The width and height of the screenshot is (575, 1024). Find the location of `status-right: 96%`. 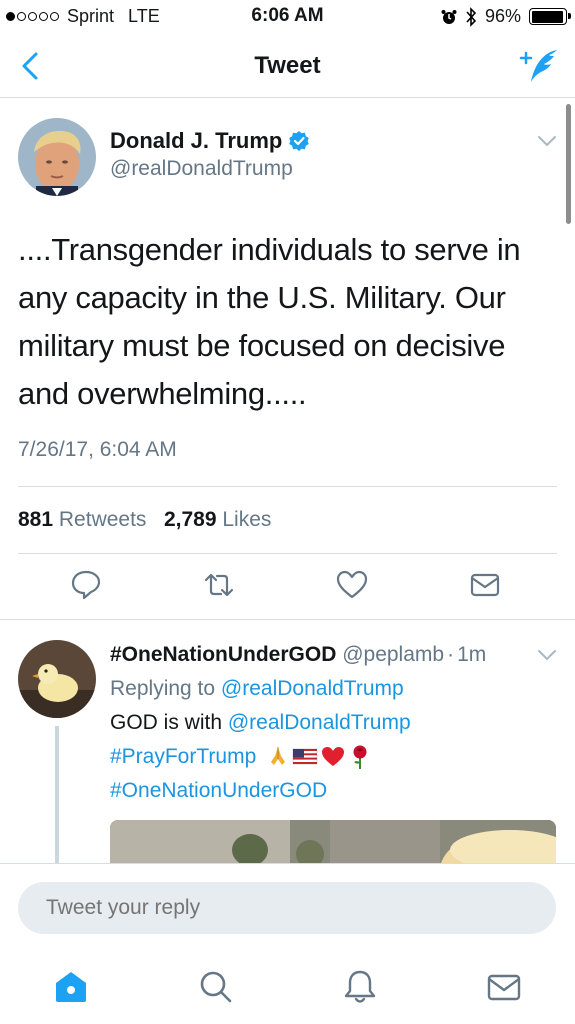

status-right: 96% is located at coordinates (506, 16).